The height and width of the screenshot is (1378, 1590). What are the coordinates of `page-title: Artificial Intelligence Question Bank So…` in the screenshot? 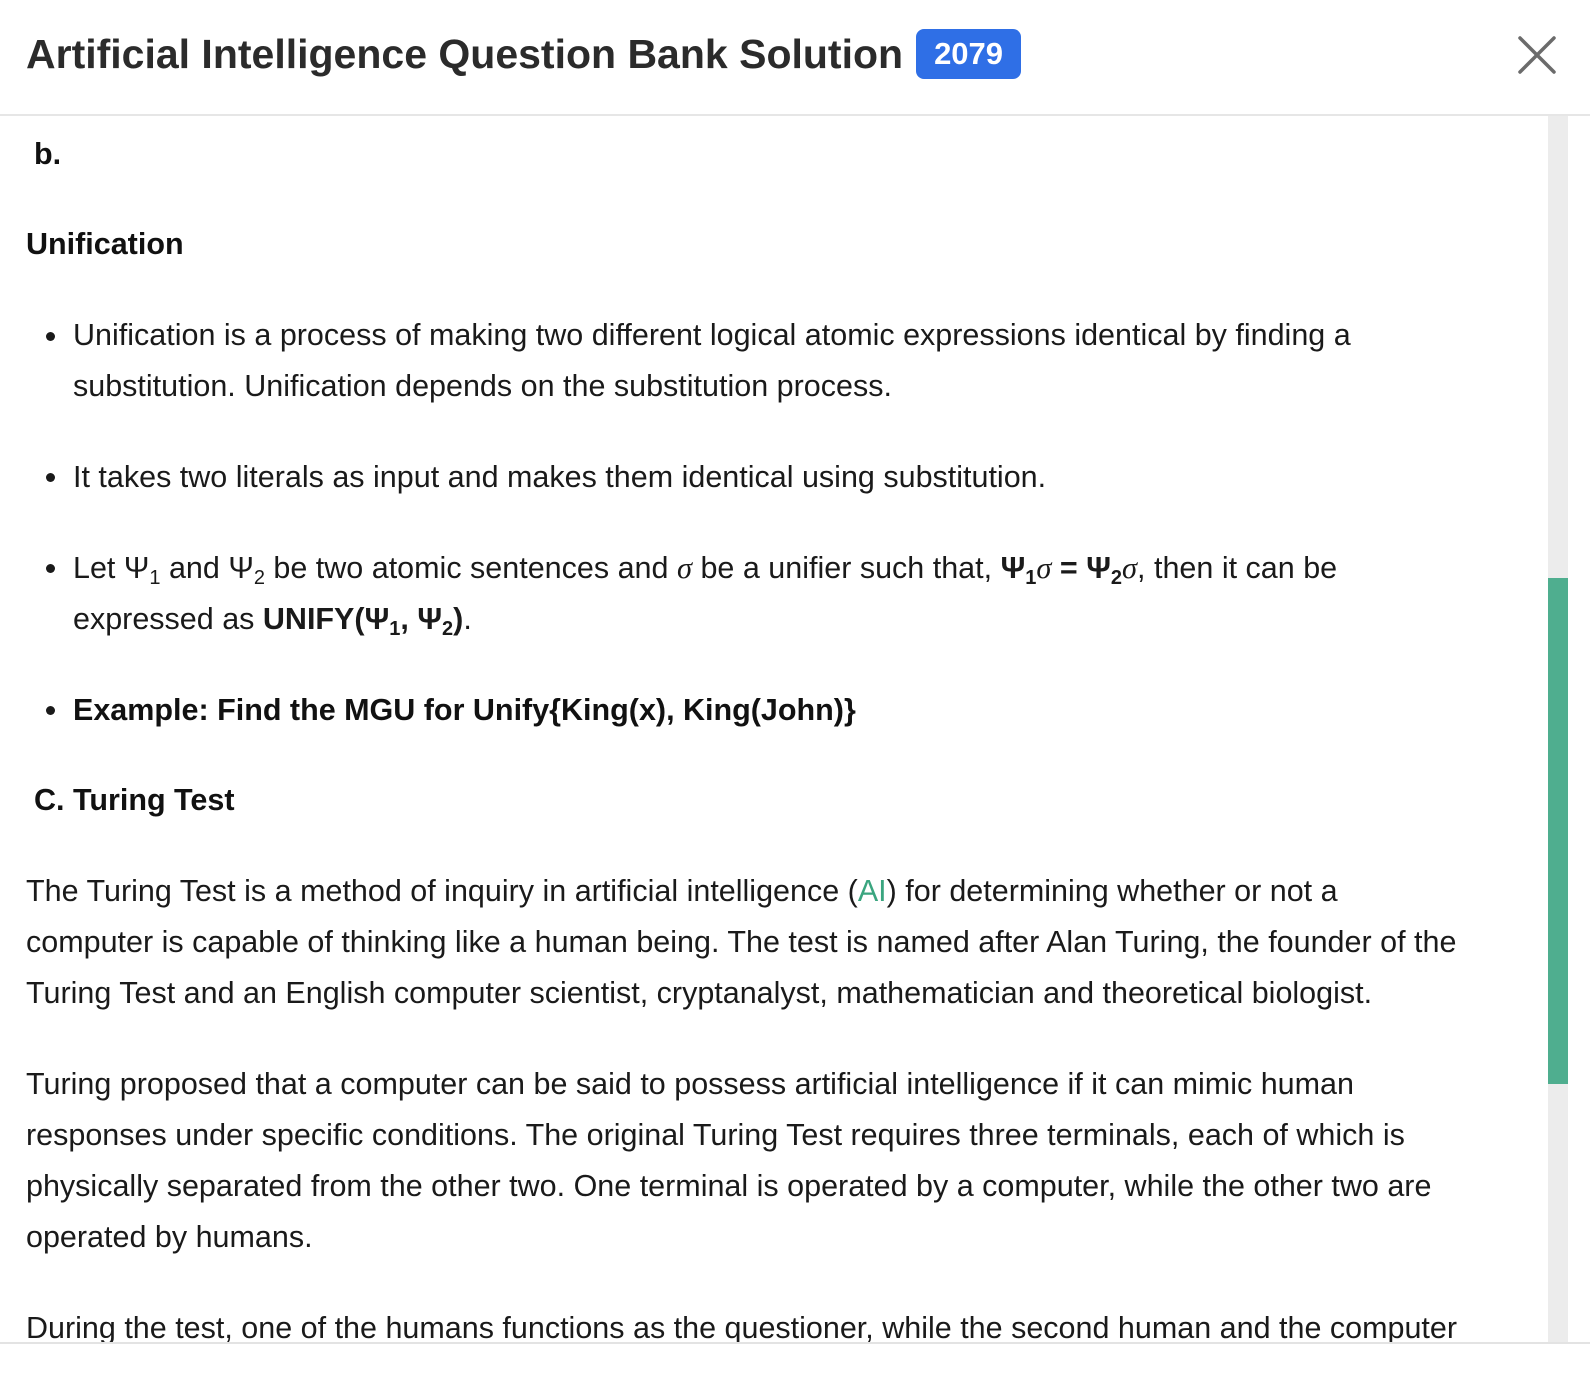 It's located at (465, 54).